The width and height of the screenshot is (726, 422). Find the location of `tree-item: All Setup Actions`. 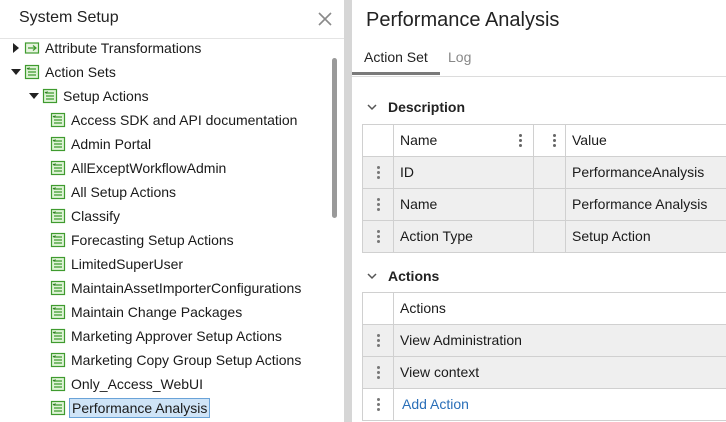

tree-item: All Setup Actions is located at coordinates (114, 192).